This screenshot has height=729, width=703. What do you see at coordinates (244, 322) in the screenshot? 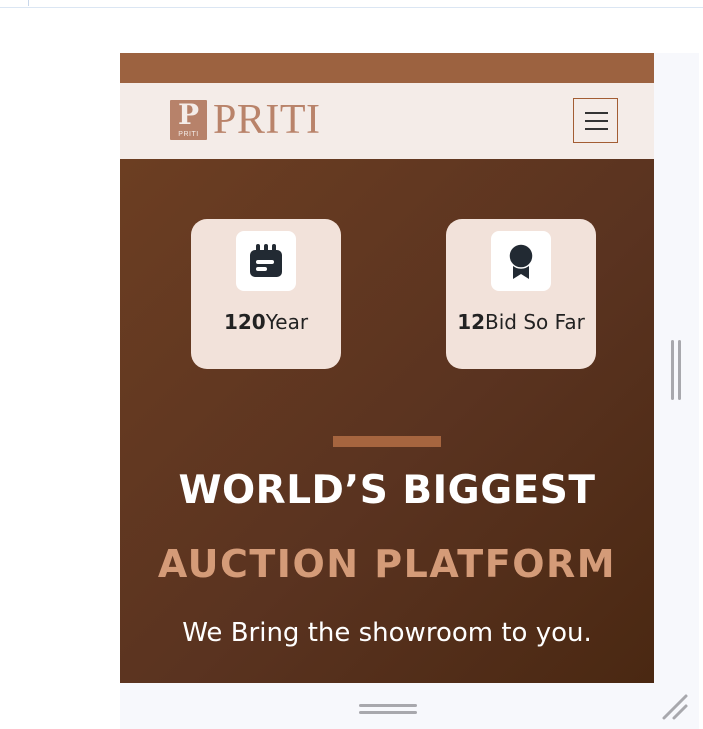
I see `stat-value: 120` at bounding box center [244, 322].